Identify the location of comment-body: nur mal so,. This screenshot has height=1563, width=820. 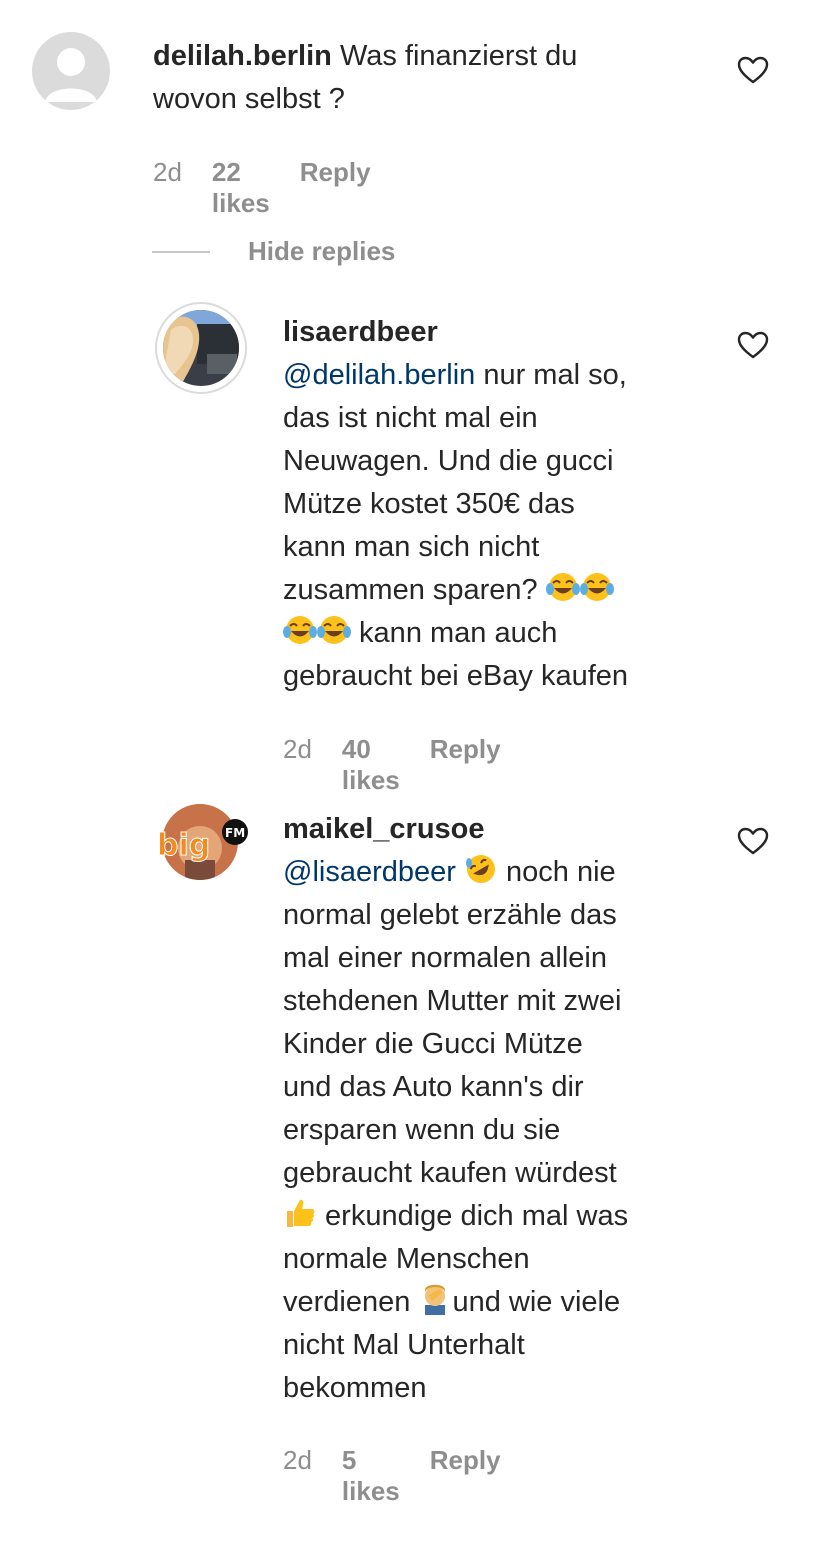
(551, 375).